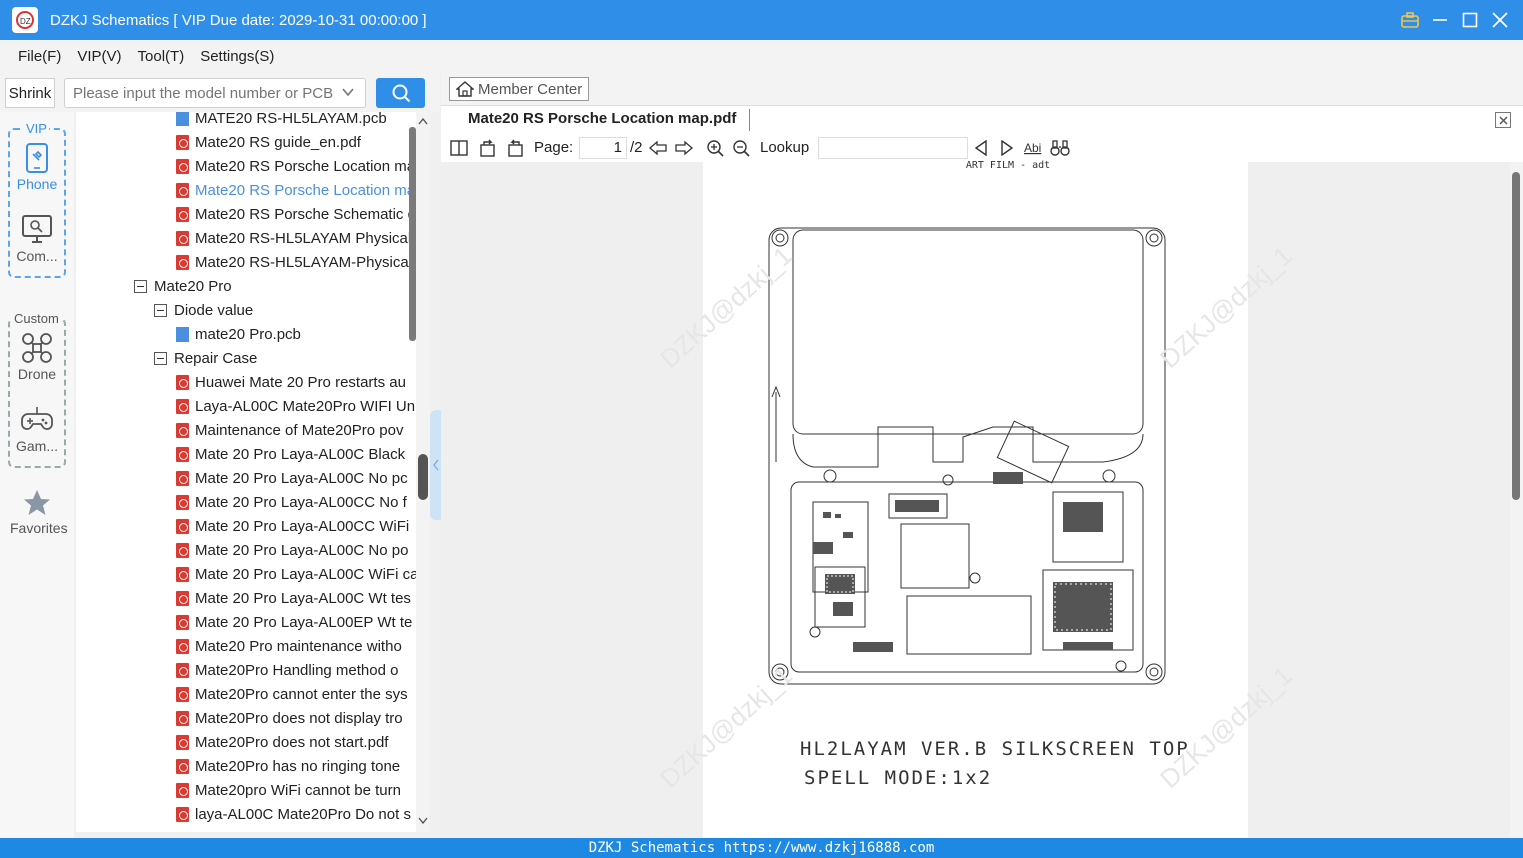 The width and height of the screenshot is (1523, 858). I want to click on tree-file: laya-AL00C Mate20Pro Do not s, so click(293, 814).